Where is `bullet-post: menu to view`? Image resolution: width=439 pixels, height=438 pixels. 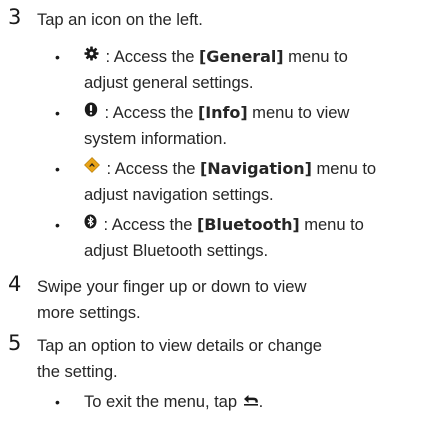
bullet-post: menu to view is located at coordinates (298, 112).